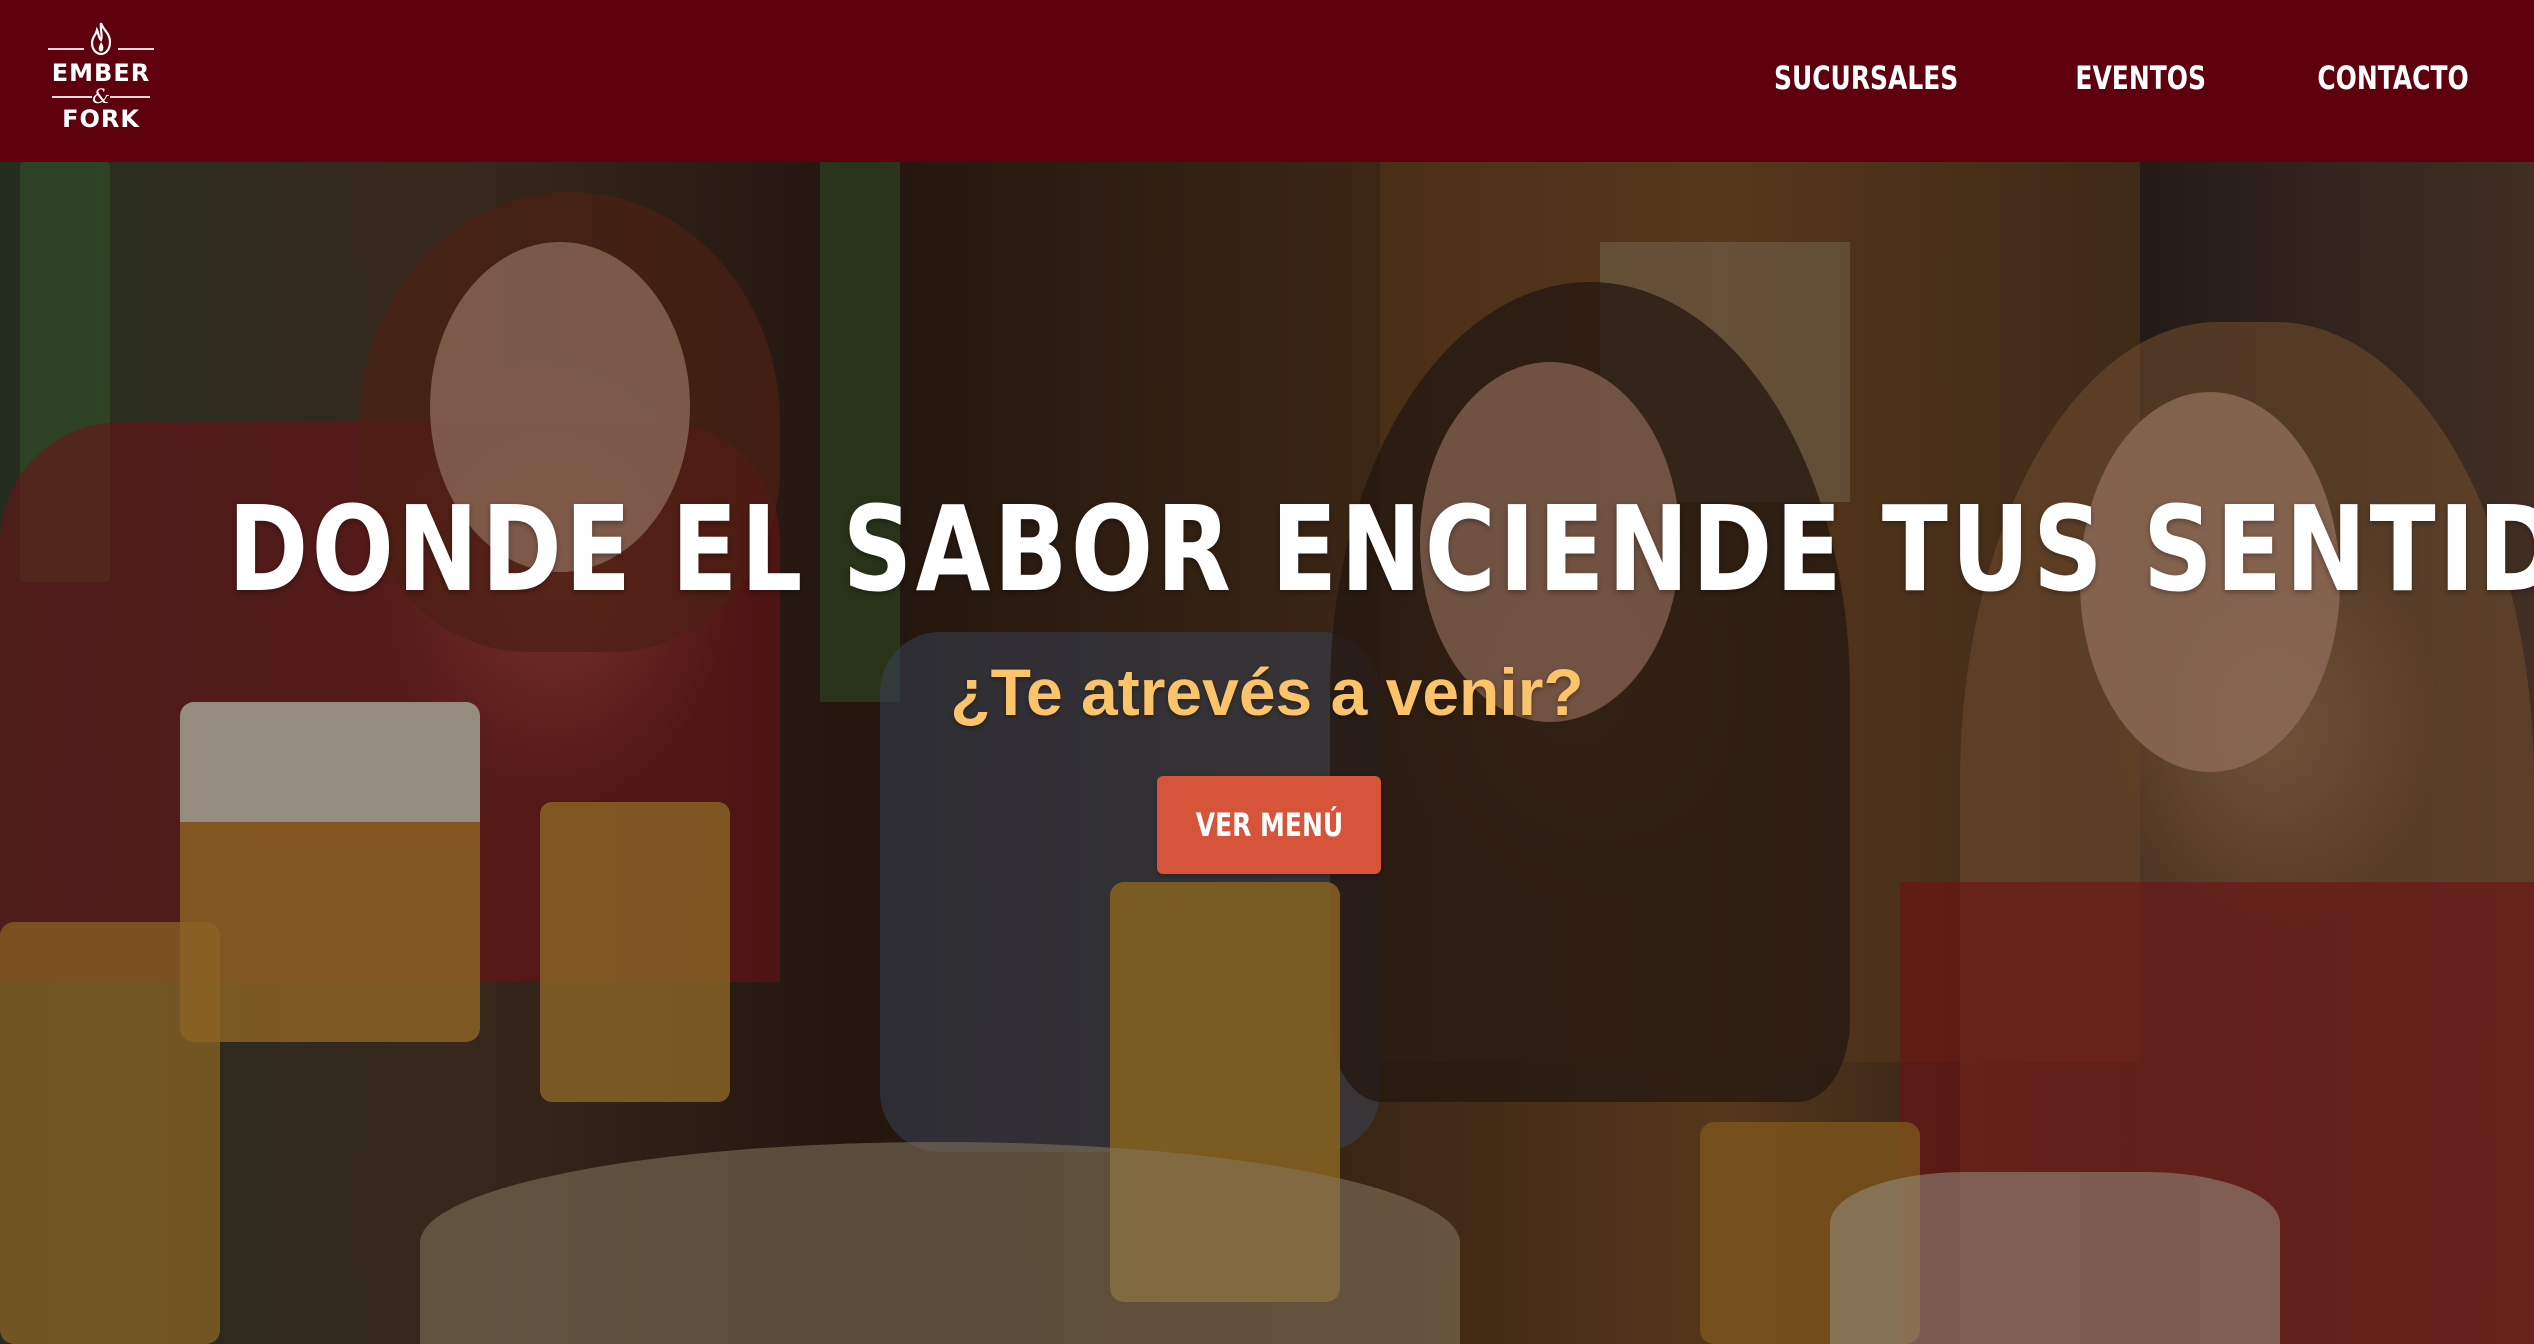 The width and height of the screenshot is (2534, 1344). What do you see at coordinates (2392, 78) in the screenshot?
I see `nav-item-contacto: CONTACTO` at bounding box center [2392, 78].